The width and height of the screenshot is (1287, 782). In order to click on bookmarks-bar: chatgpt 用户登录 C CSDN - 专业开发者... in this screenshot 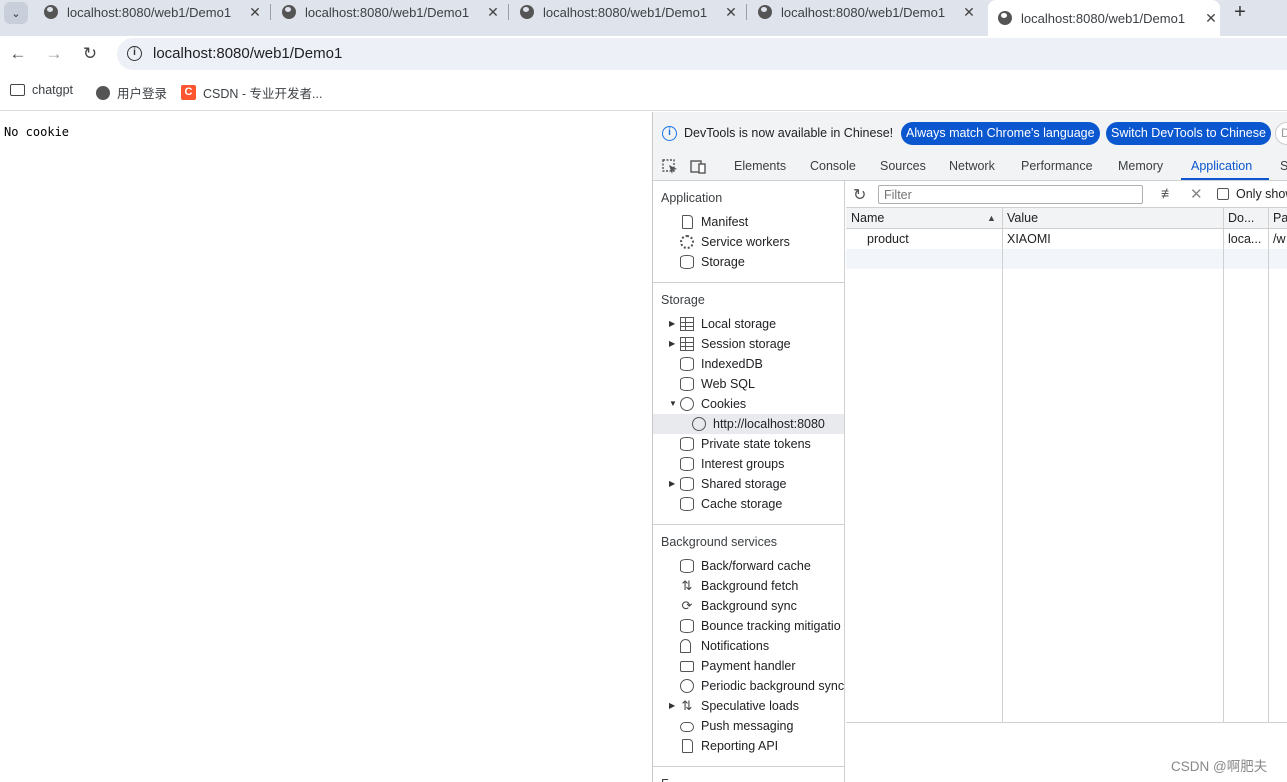, I will do `click(643, 91)`.